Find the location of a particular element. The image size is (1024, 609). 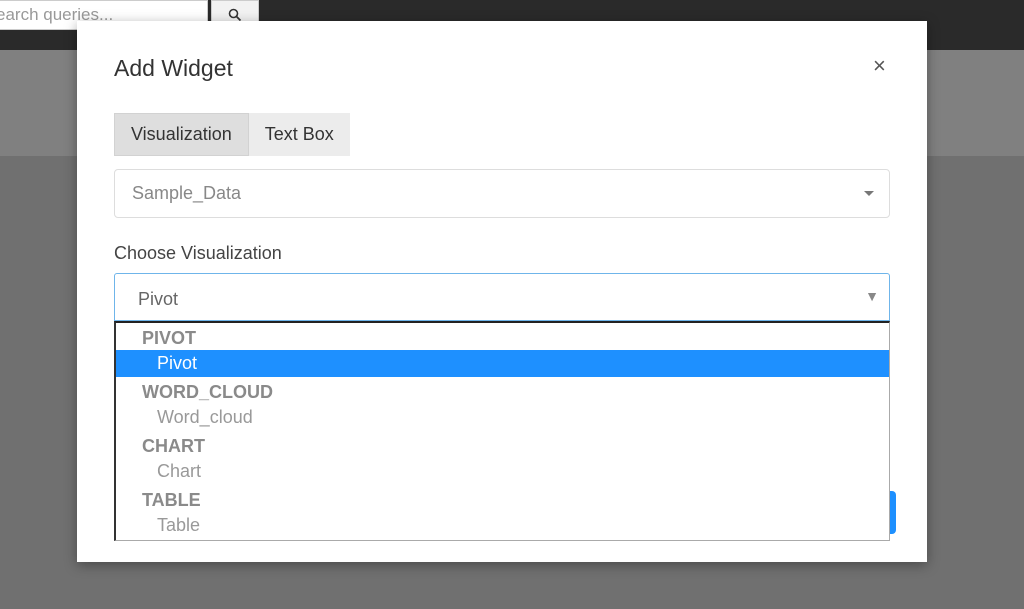

dropdown-arrow-icon: ▼ is located at coordinates (872, 296).